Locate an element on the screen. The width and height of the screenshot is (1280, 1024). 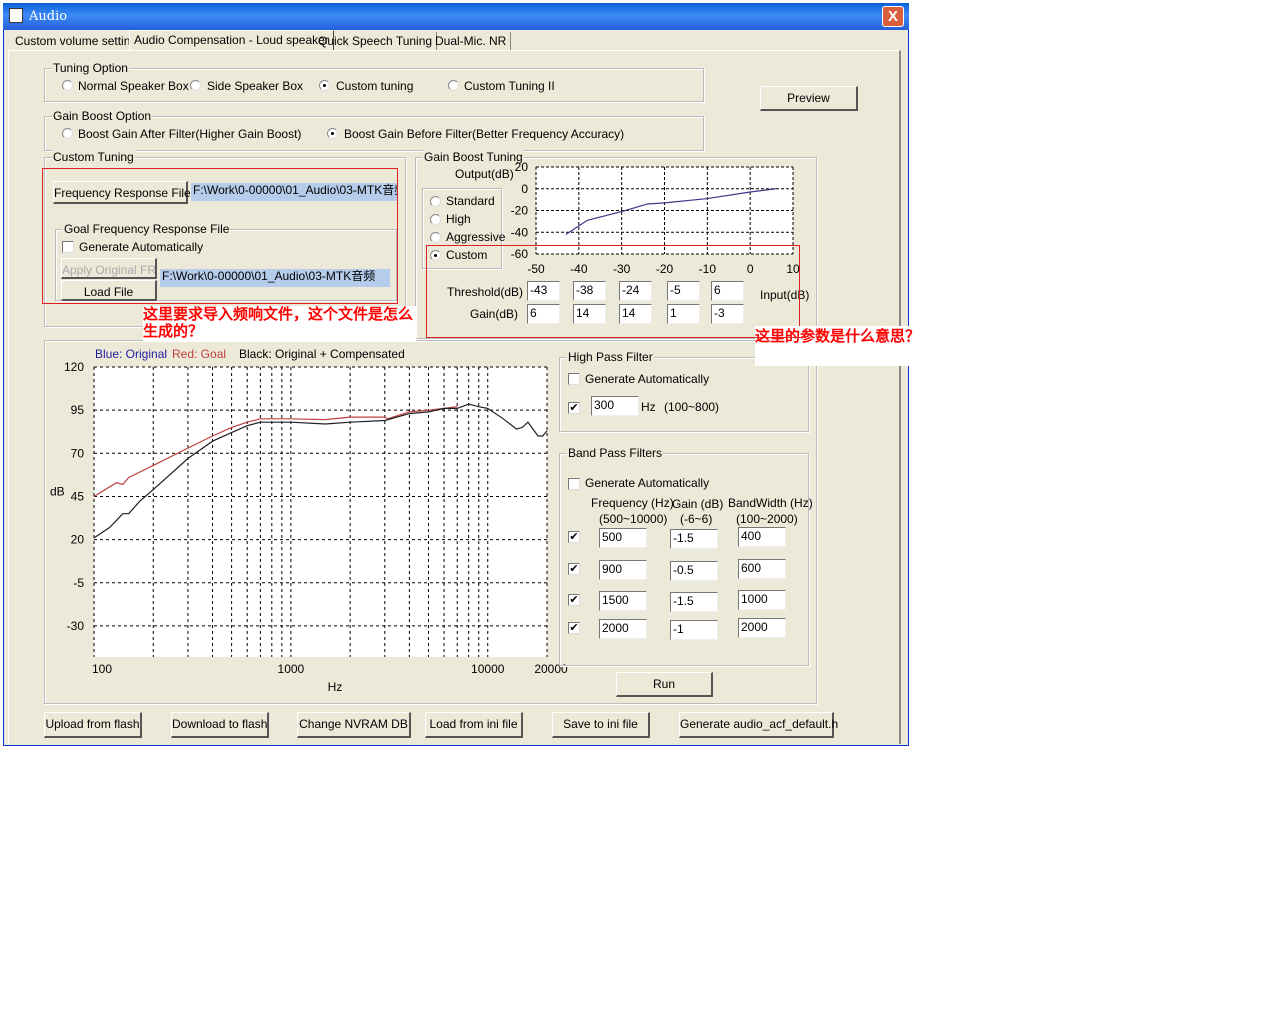
radio-high is located at coordinates (435, 219).